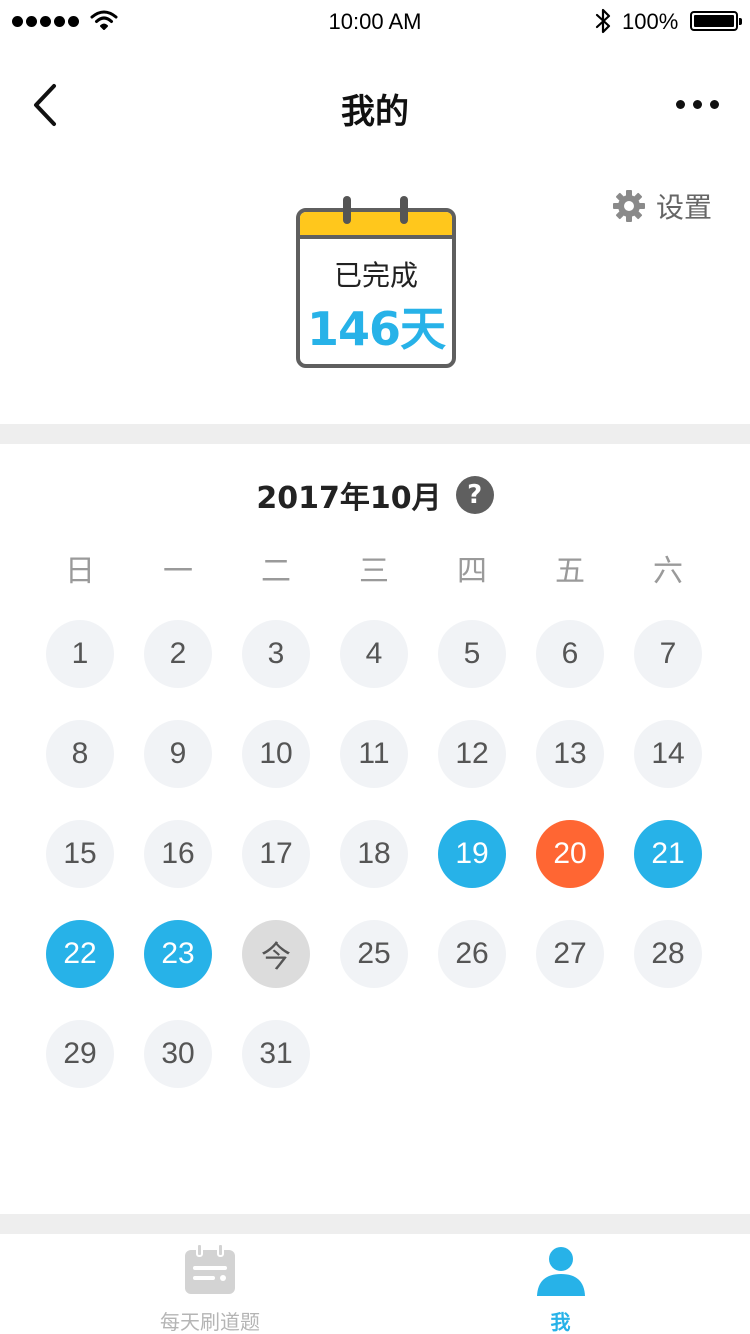 This screenshot has height=1334, width=750. Describe the element at coordinates (570, 754) in the screenshot. I see `calendar-day-normal: 13` at that location.